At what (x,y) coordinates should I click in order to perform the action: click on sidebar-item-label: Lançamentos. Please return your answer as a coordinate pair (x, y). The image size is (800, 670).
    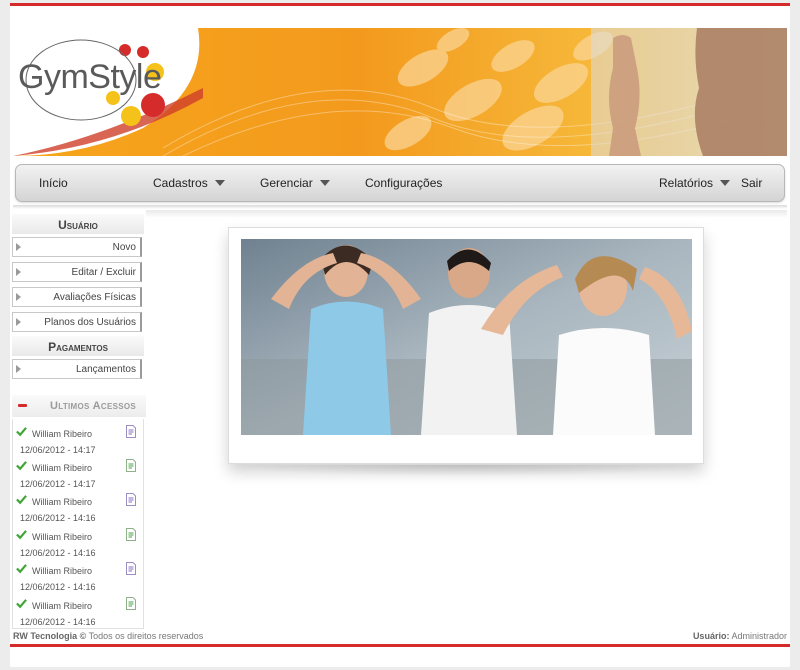
    Looking at the image, I should click on (105, 369).